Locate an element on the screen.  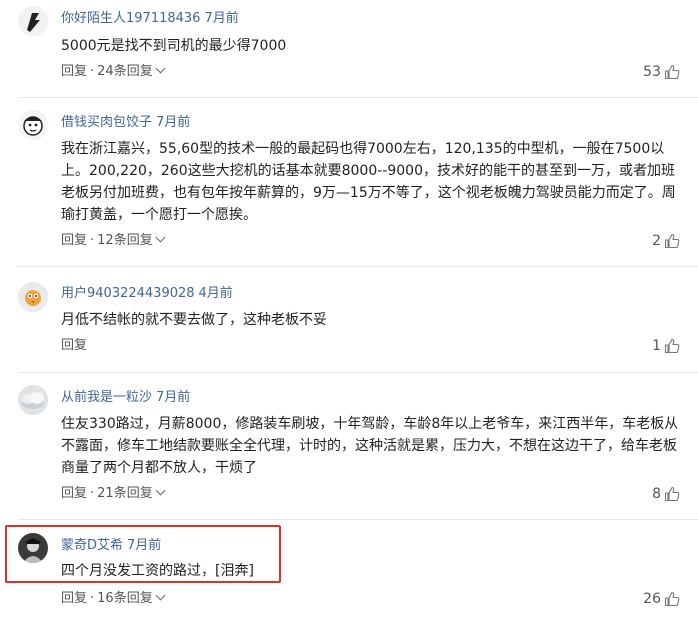
view-replies-button: 21条回复 is located at coordinates (131, 493).